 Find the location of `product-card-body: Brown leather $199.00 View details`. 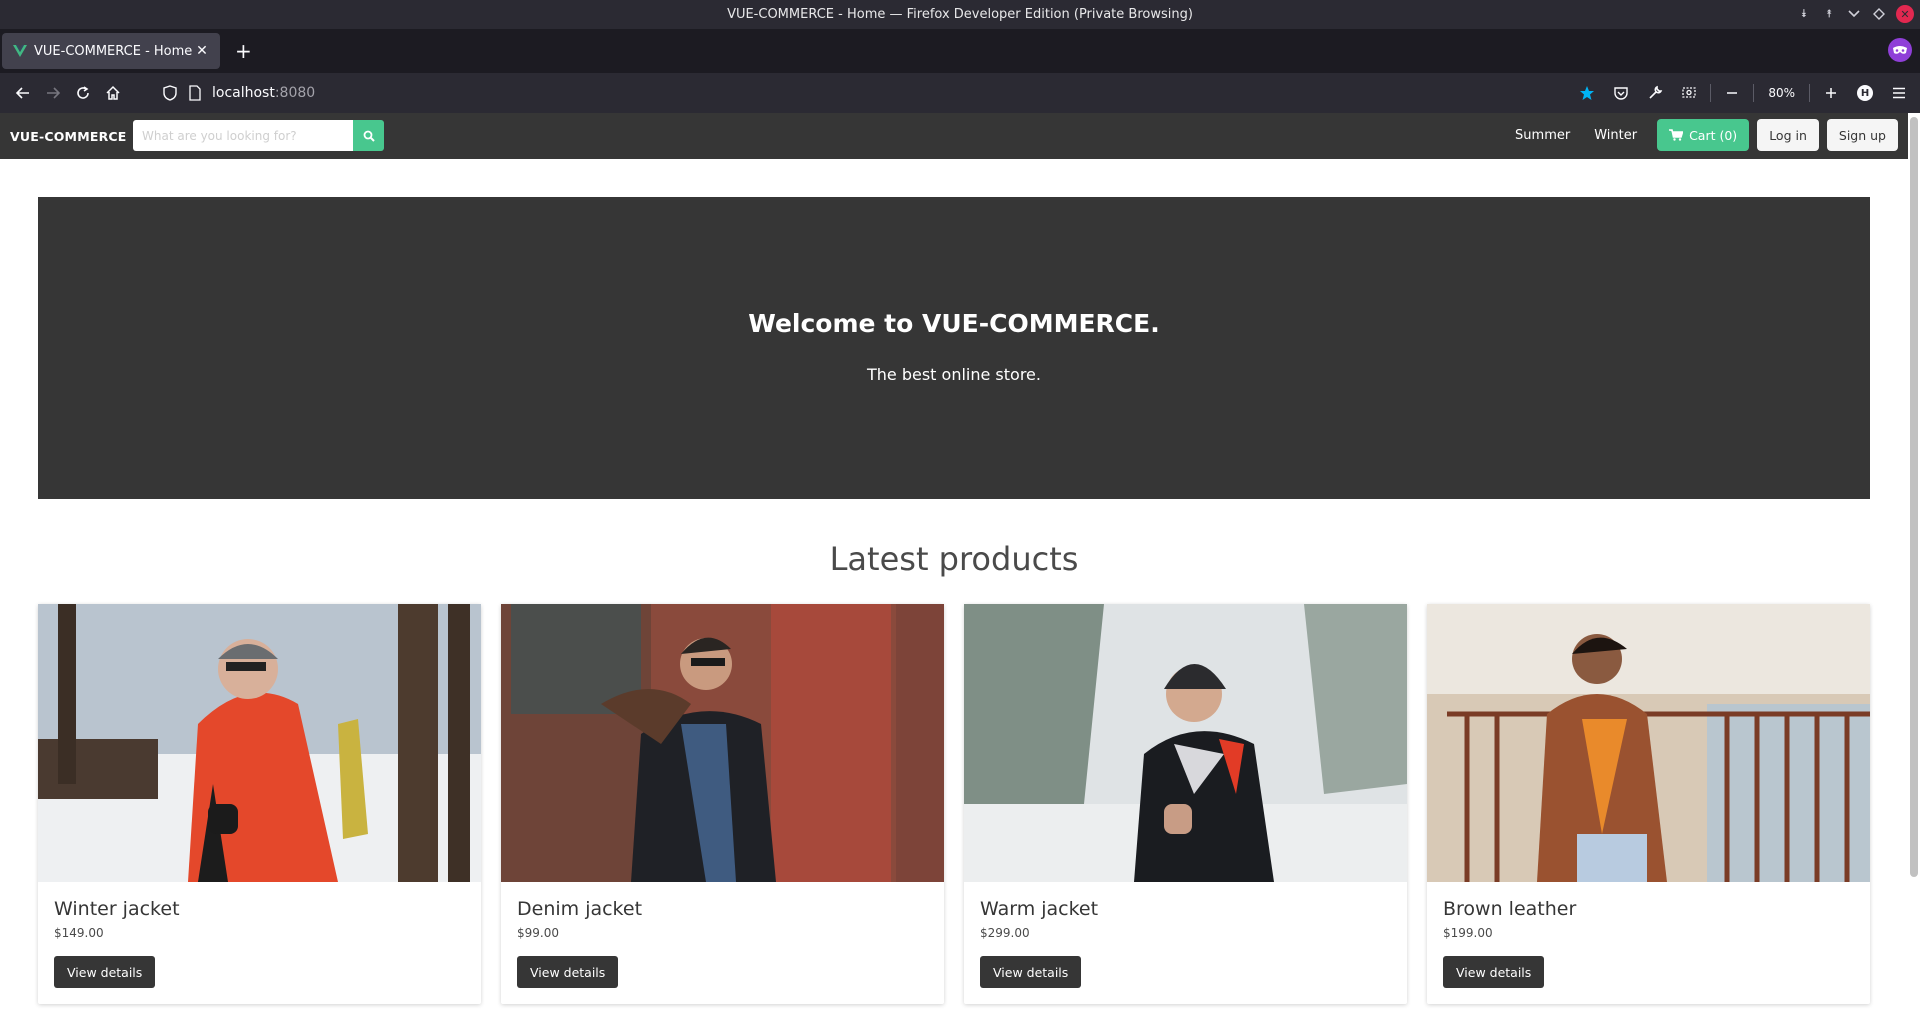

product-card-body: Brown leather $199.00 View details is located at coordinates (1648, 942).